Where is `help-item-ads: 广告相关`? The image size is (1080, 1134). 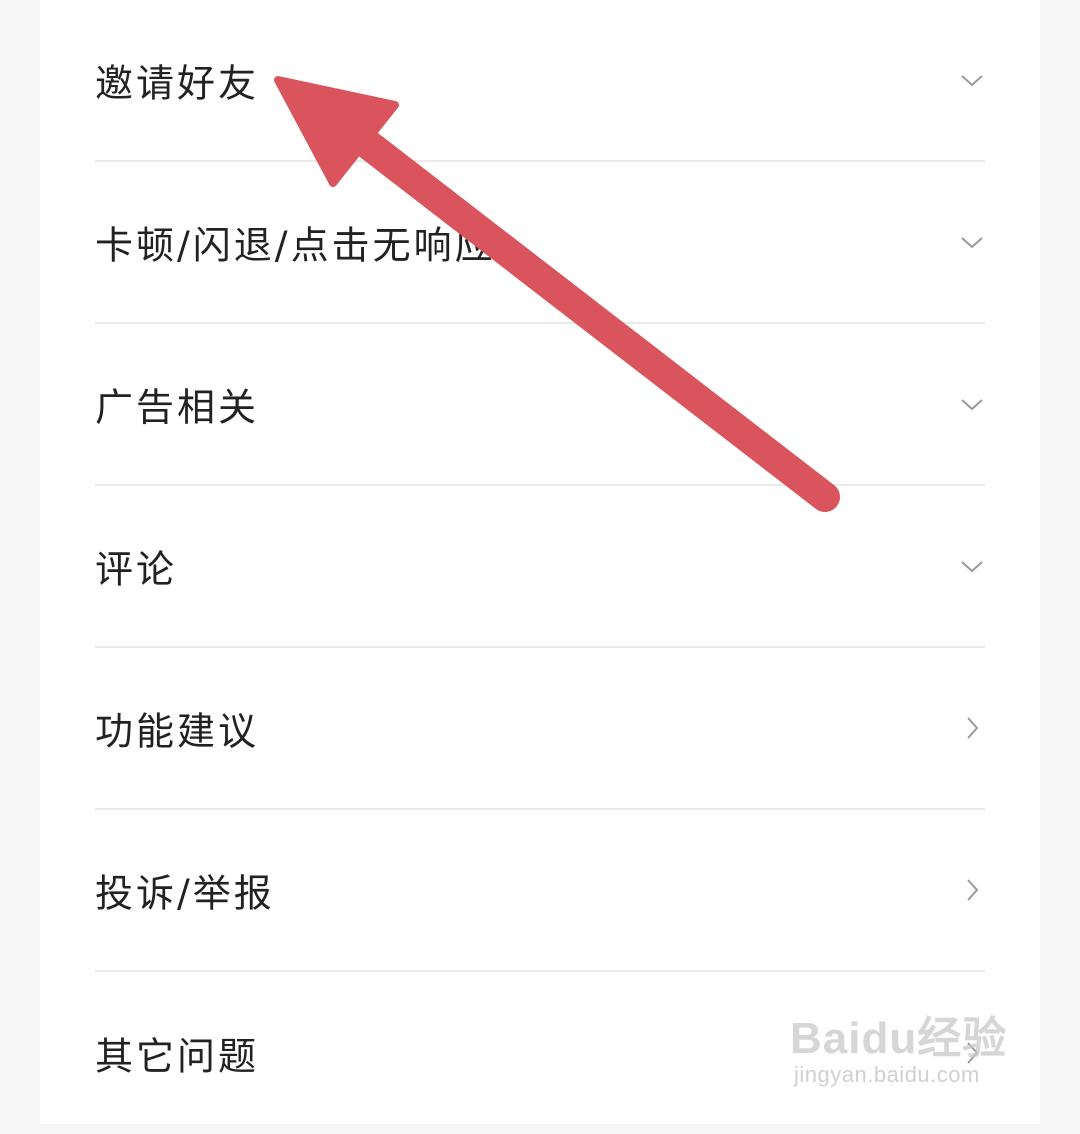 help-item-ads: 广告相关 is located at coordinates (540, 405).